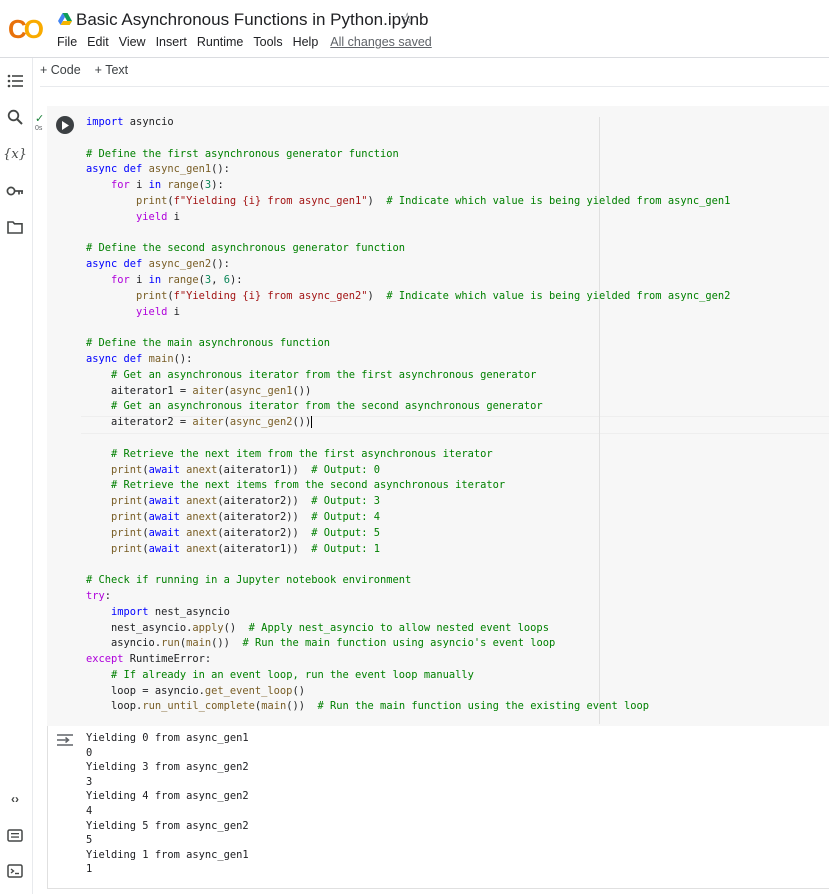 The width and height of the screenshot is (829, 894). I want to click on key-icon, so click(15, 191).